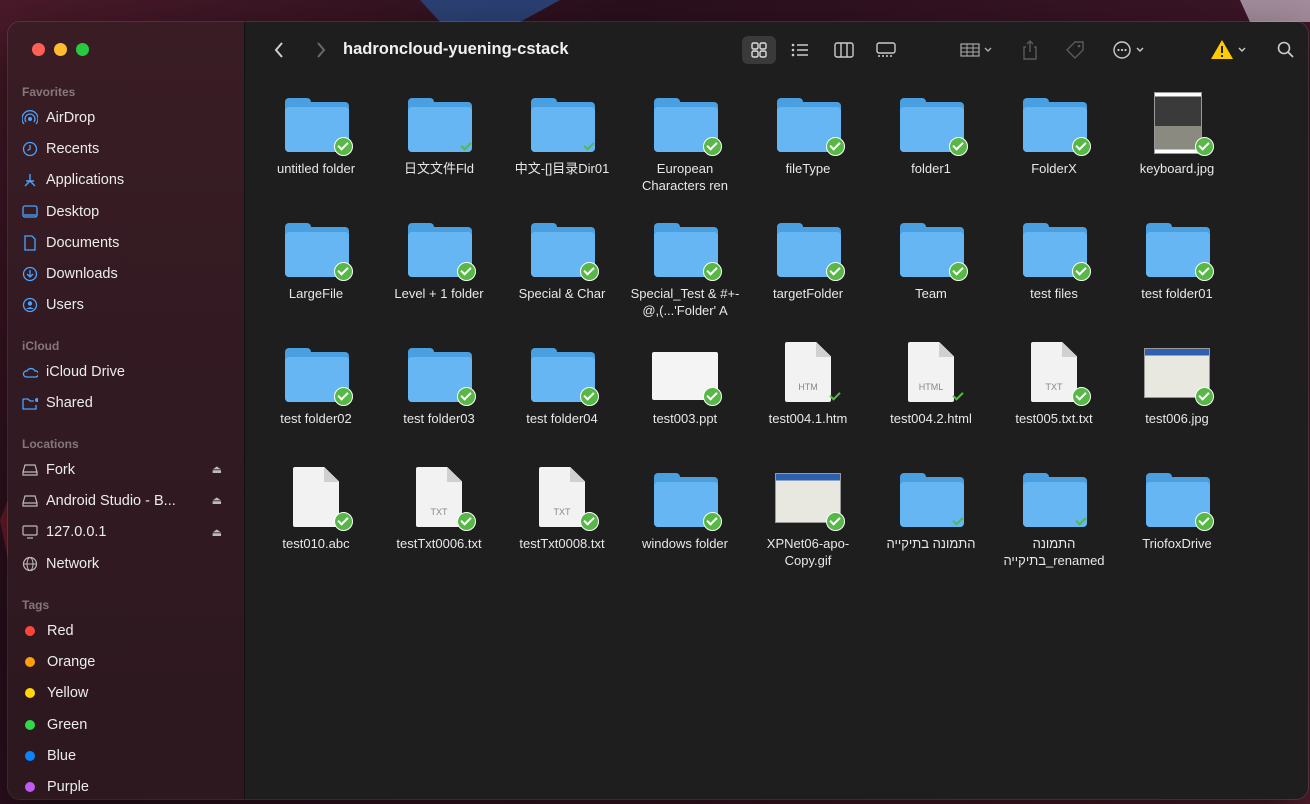 The height and width of the screenshot is (804, 1310). Describe the element at coordinates (1286, 50) in the screenshot. I see `search-icon` at that location.